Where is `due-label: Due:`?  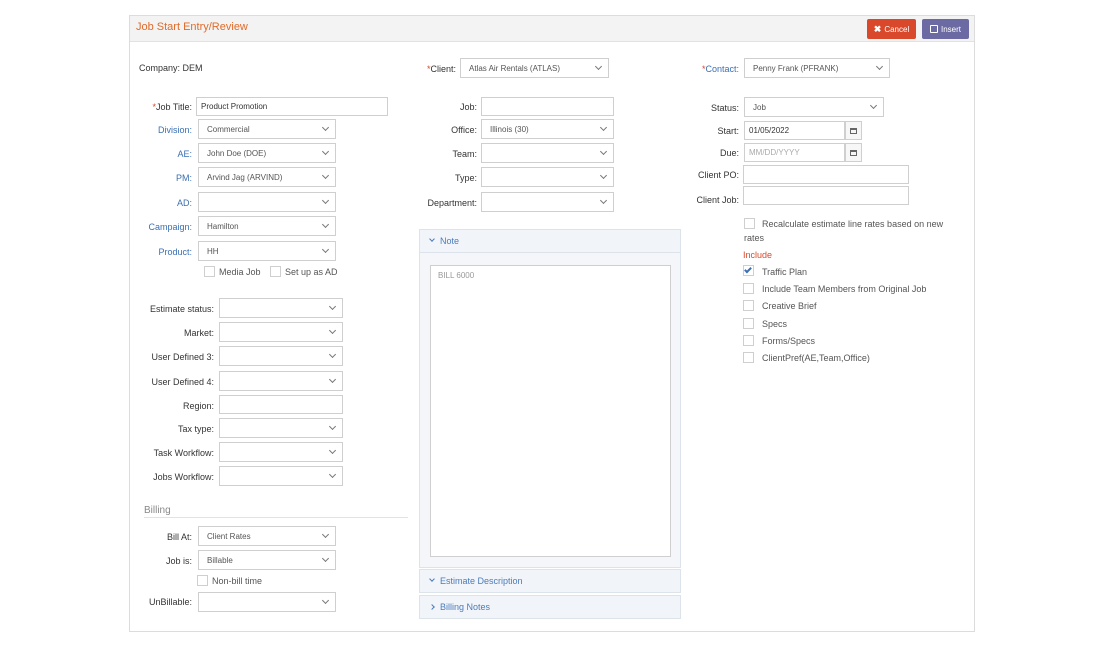
due-label: Due: is located at coordinates (729, 153).